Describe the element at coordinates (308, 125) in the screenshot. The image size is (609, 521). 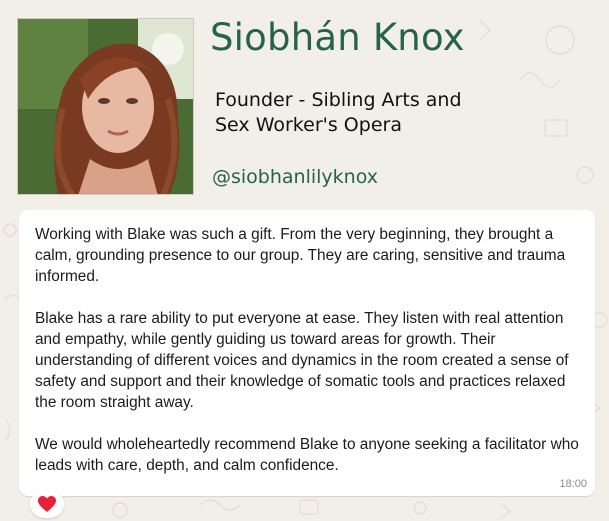
I see `contact-role-line-2: Sex Worker's Opera` at that location.